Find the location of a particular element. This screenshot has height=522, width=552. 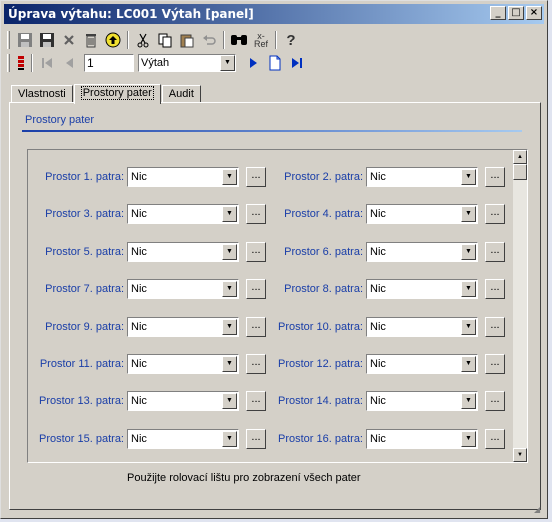

floor-label: Prostor 10. patra: is located at coordinates (320, 327).